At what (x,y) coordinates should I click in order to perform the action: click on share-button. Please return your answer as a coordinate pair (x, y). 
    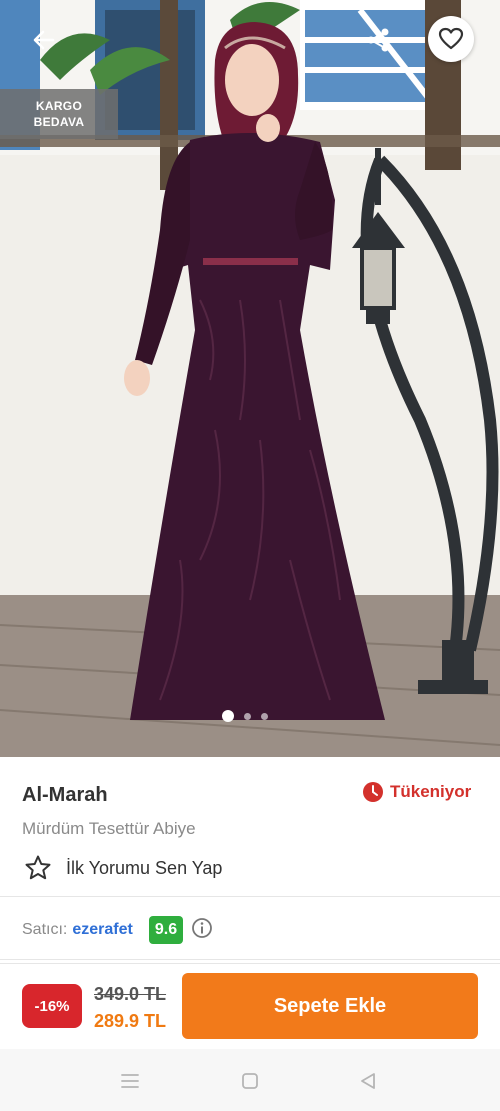
    Looking at the image, I should click on (378, 40).